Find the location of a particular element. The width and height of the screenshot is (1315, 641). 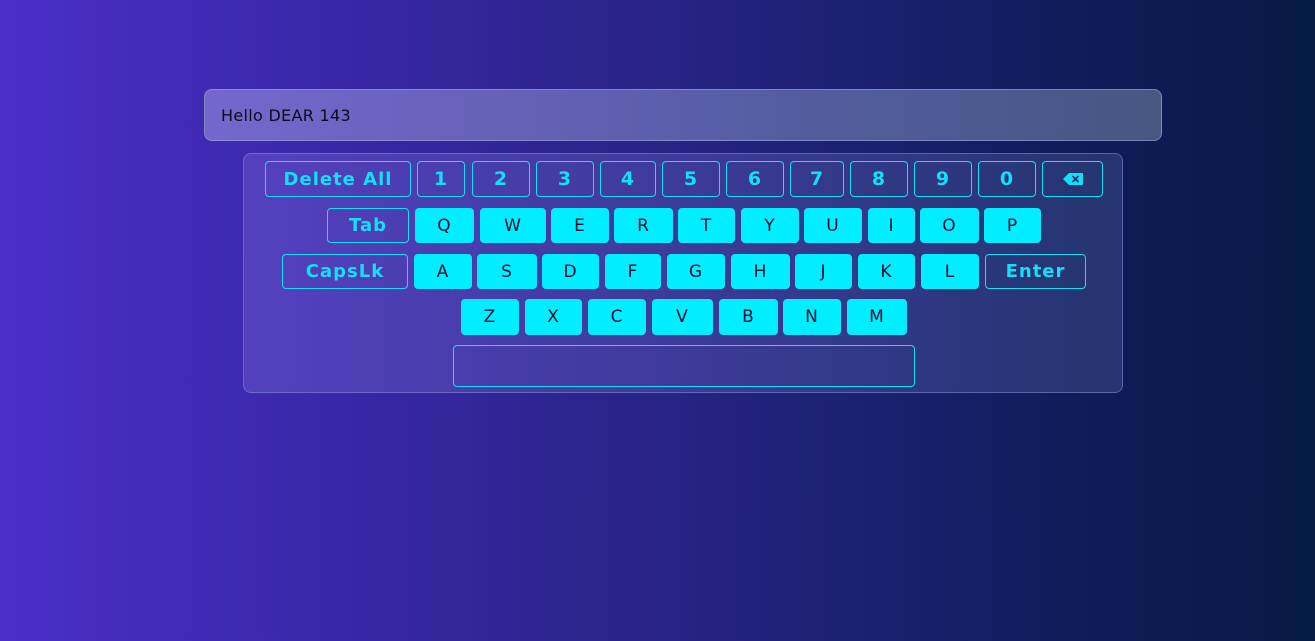

backspace-icon is located at coordinates (1072, 179).